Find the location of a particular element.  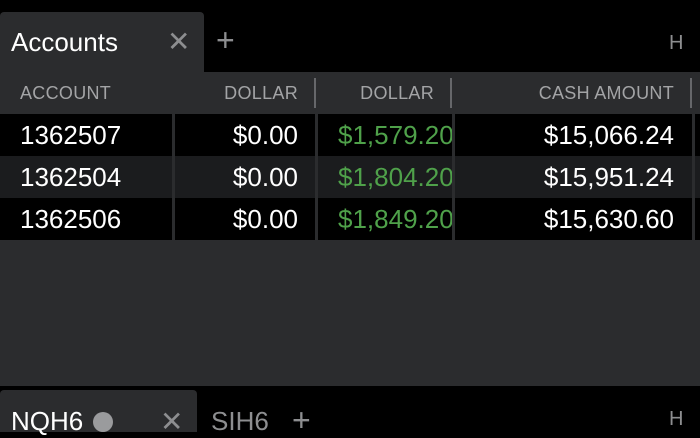

table-row: 1362507 $0.00 $1,579.20 $15,066.24 is located at coordinates (350, 135).